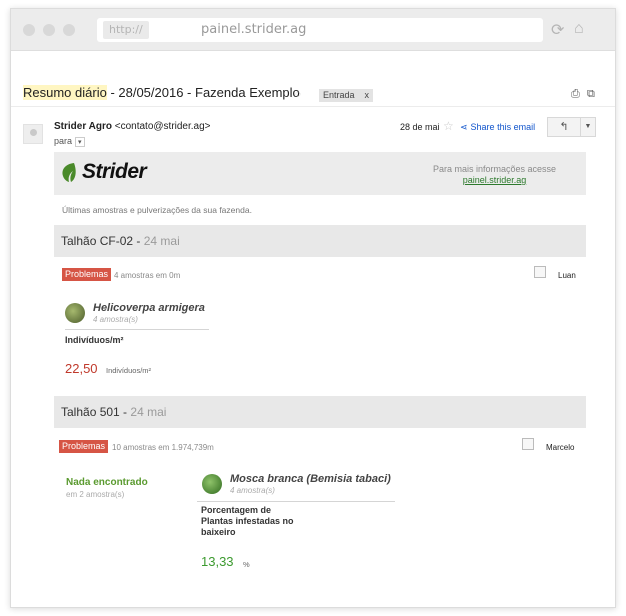 Image resolution: width=626 pixels, height=616 pixels. I want to click on share-icon: ⋖, so click(464, 127).